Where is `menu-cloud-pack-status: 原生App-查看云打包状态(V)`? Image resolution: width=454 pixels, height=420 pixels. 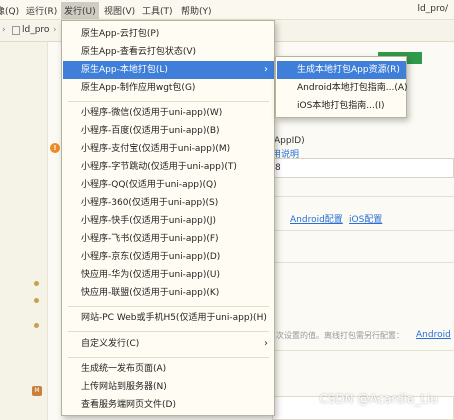 menu-cloud-pack-status: 原生App-查看云打包状态(V) is located at coordinates (168, 52).